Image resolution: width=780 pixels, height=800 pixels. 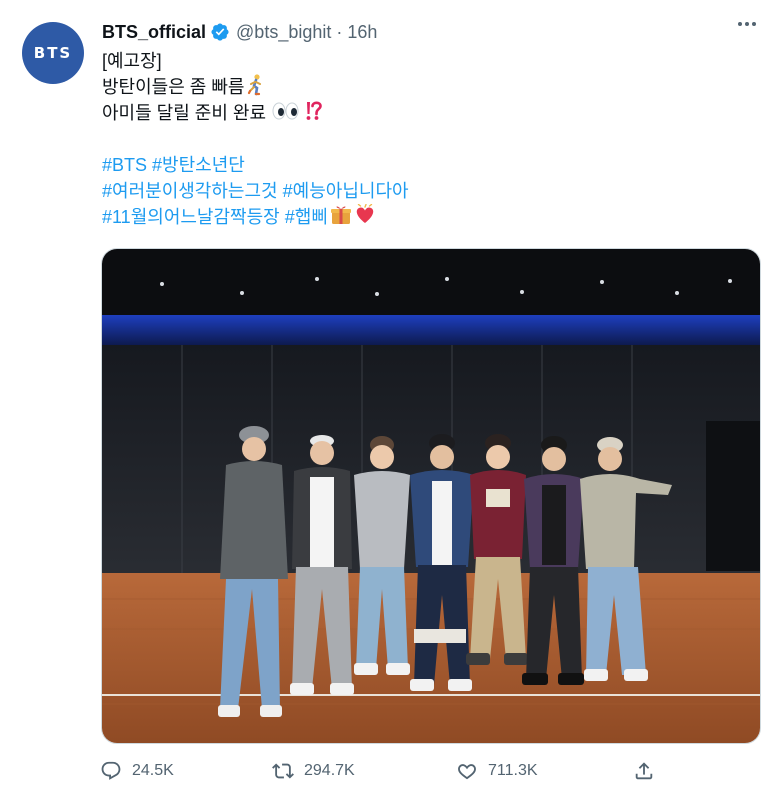 What do you see at coordinates (132, 61) in the screenshot?
I see `text-line-1: [예고장]` at bounding box center [132, 61].